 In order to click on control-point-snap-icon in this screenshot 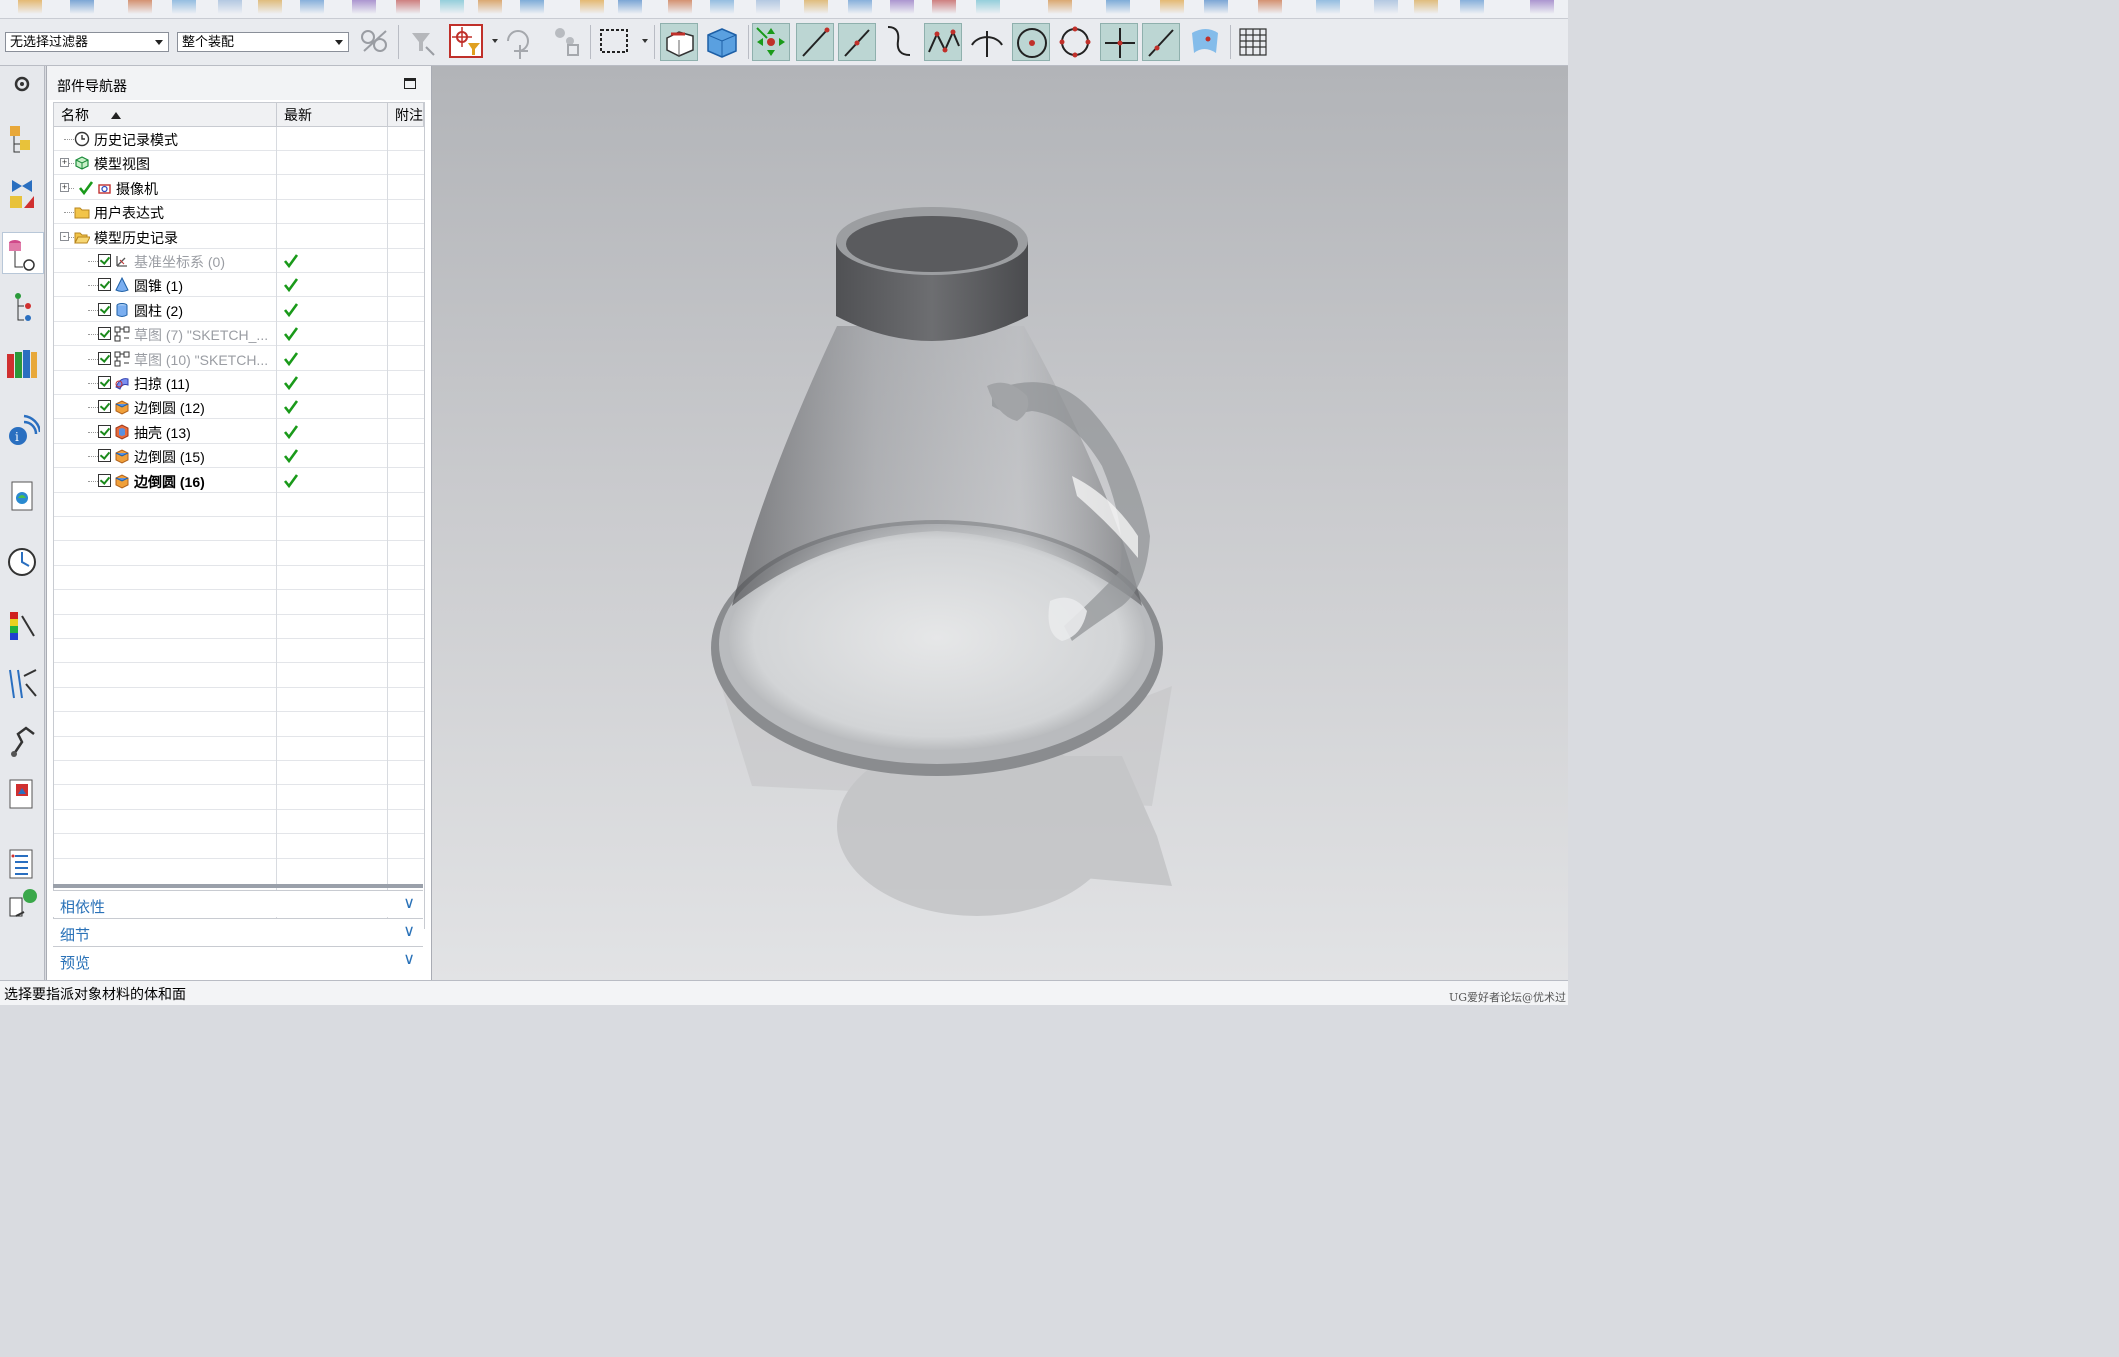, I will do `click(899, 42)`.